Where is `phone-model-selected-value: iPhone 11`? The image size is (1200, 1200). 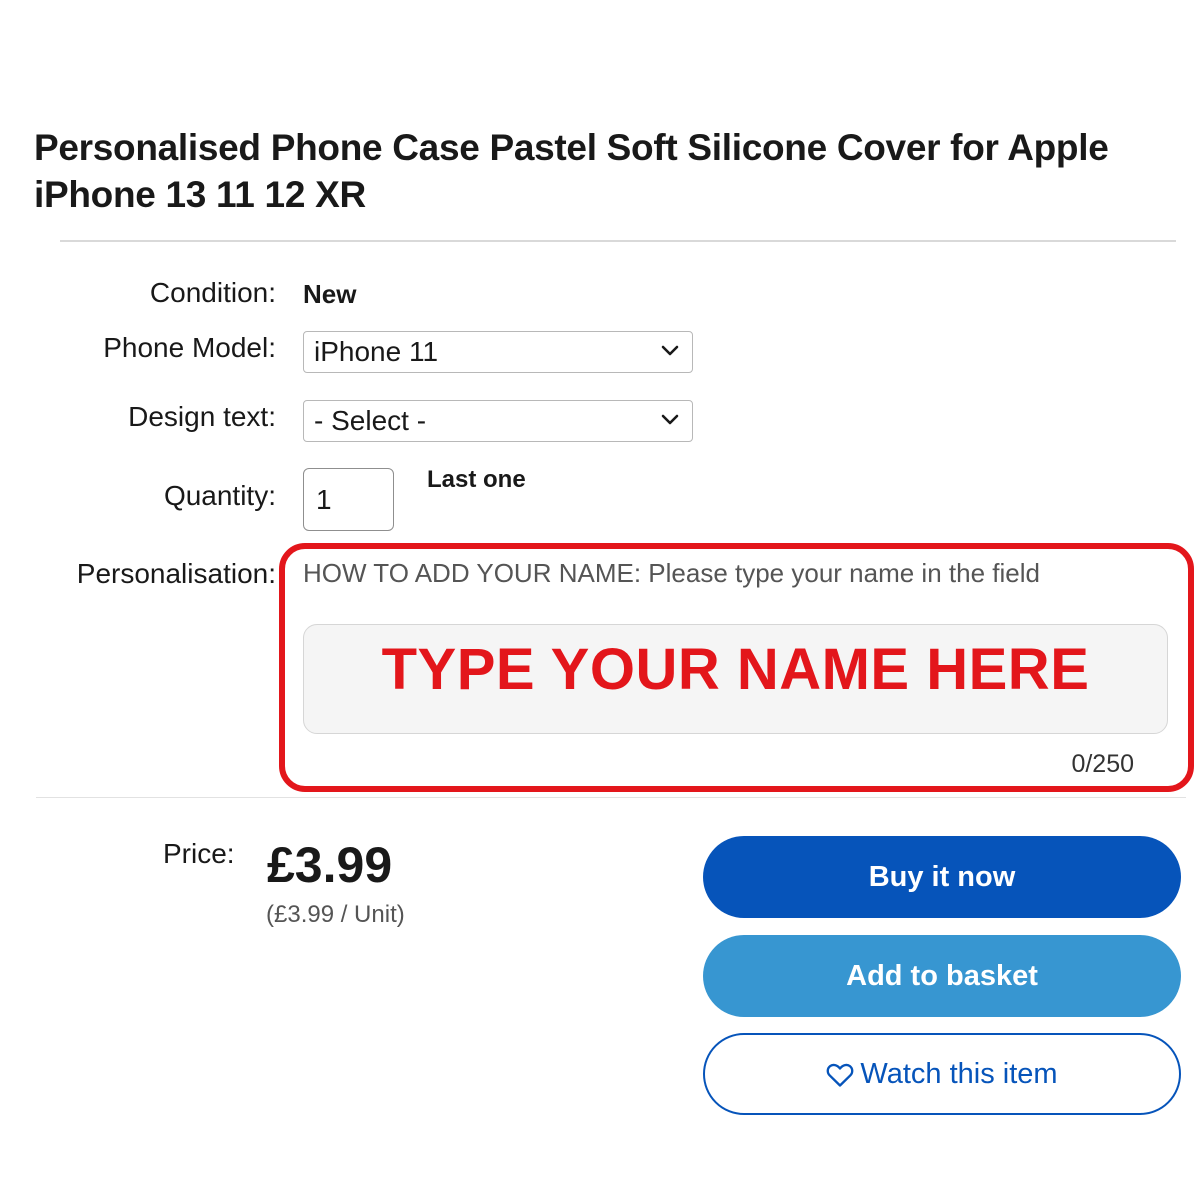
phone-model-selected-value: iPhone 11 is located at coordinates (376, 351).